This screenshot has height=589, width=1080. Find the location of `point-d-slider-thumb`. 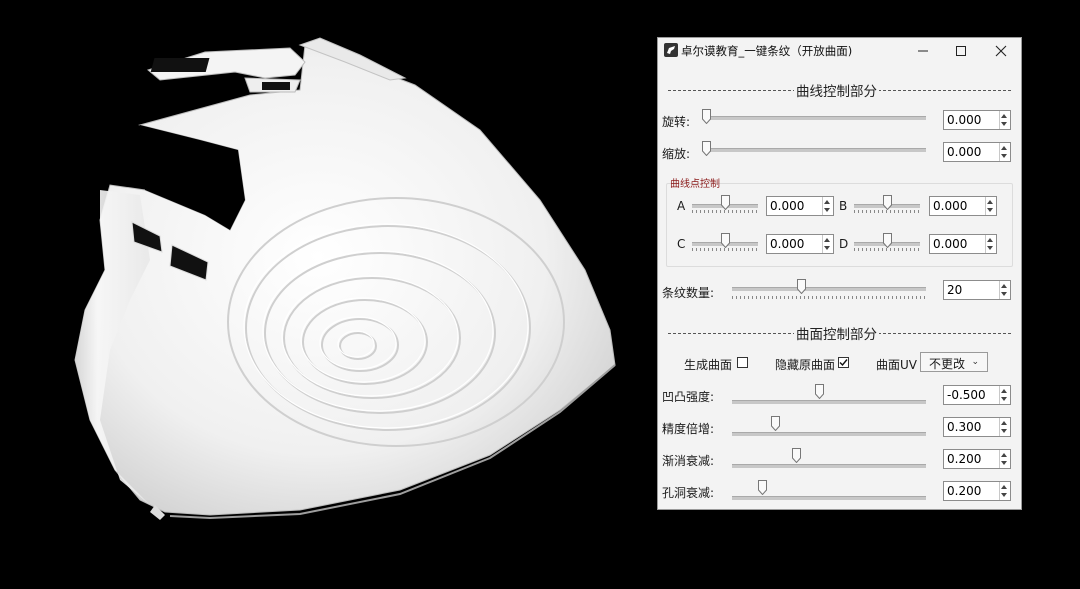

point-d-slider-thumb is located at coordinates (887, 240).